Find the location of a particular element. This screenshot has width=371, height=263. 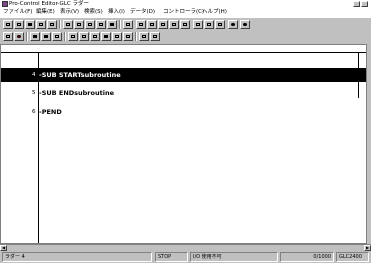

minimize-button is located at coordinates (356, 4).